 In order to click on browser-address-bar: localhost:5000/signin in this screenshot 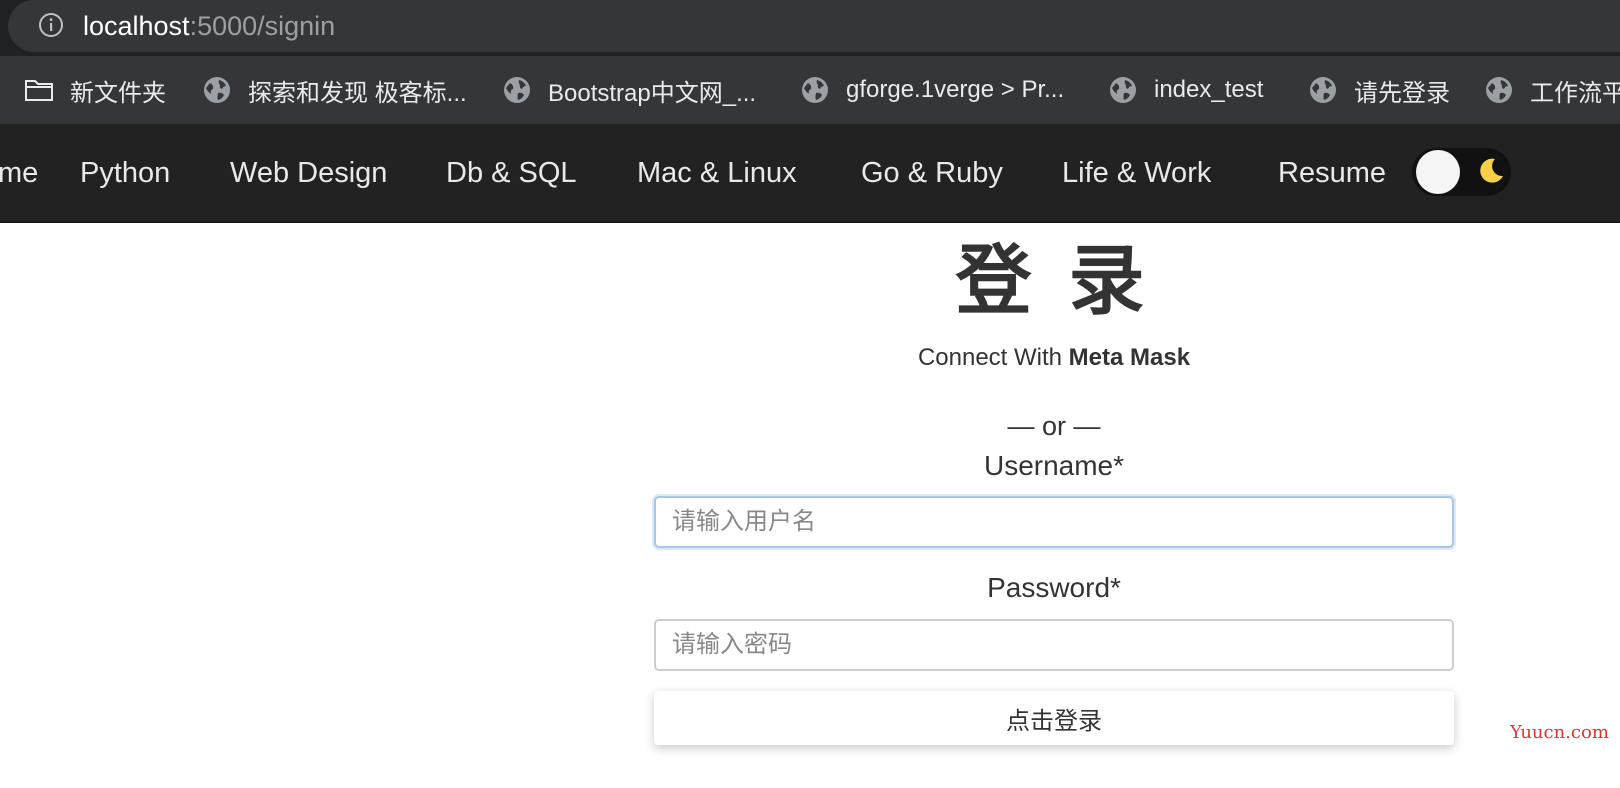, I will do `click(810, 28)`.